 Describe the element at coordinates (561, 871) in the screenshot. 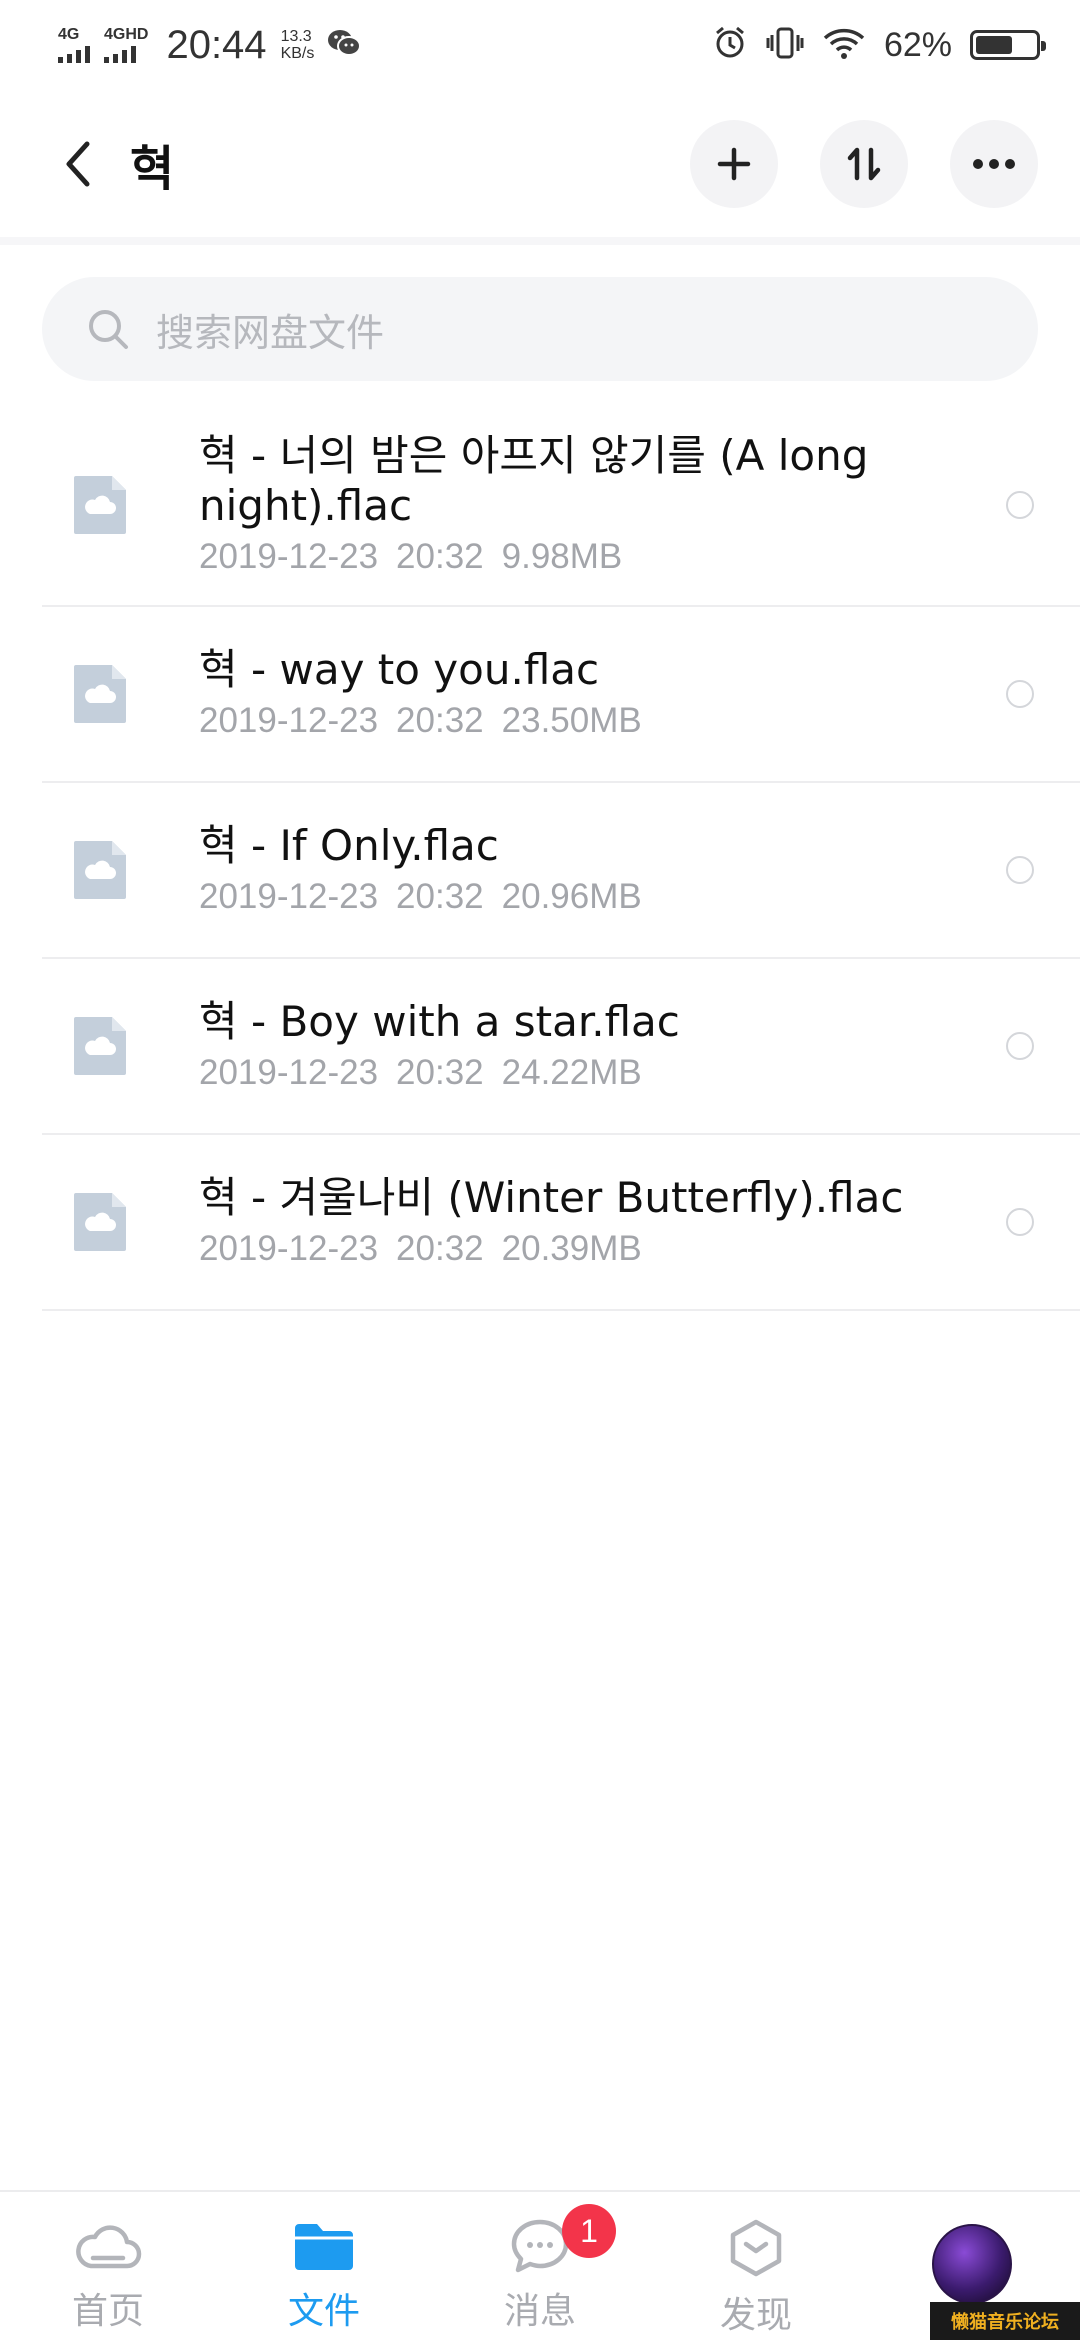

I see `file-row: 혁 - If Only.flac 2019-12-23 20:32 20.96MB` at that location.